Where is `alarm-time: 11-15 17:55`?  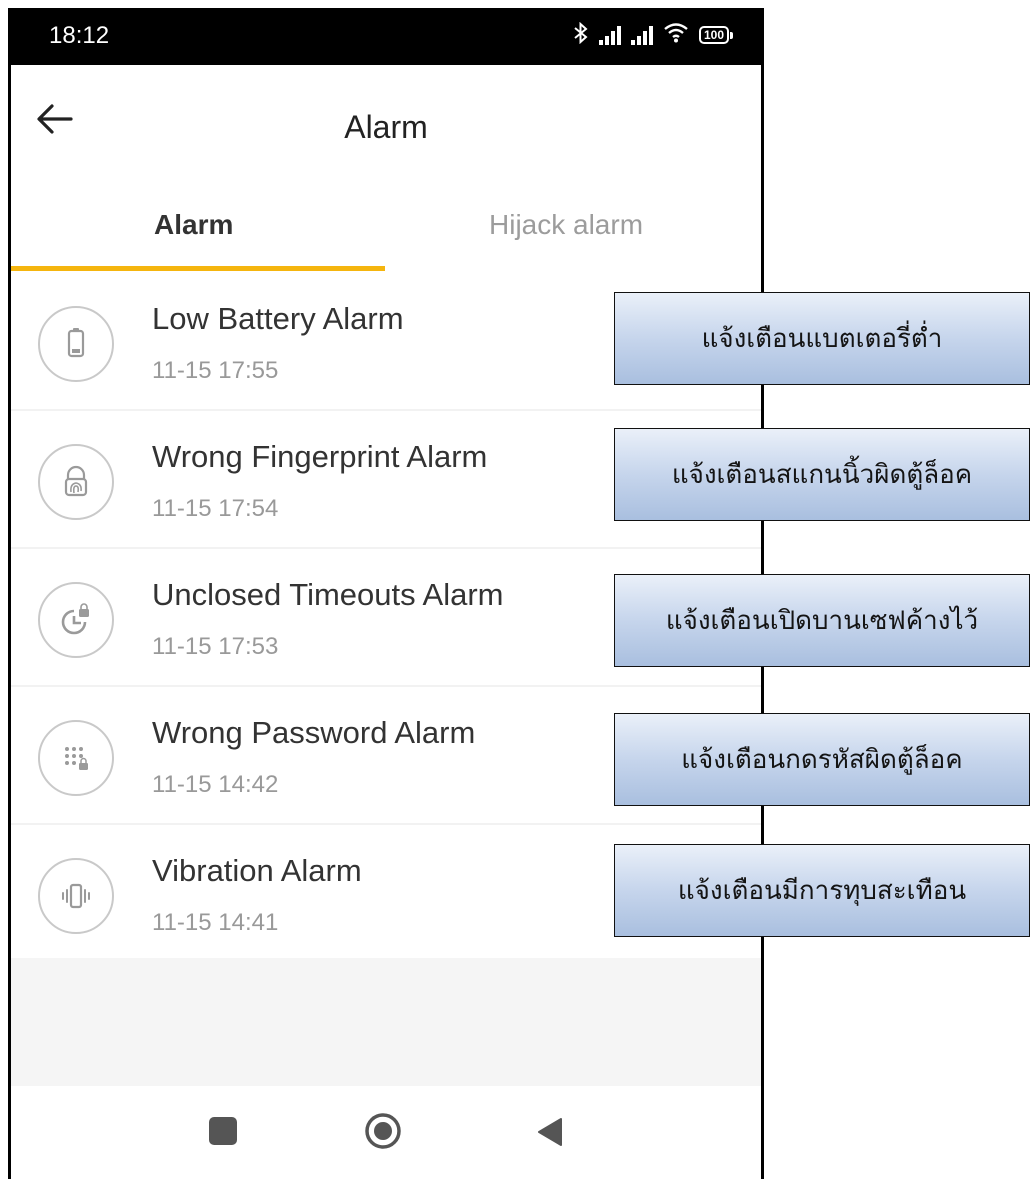
alarm-time: 11-15 17:55 is located at coordinates (215, 370).